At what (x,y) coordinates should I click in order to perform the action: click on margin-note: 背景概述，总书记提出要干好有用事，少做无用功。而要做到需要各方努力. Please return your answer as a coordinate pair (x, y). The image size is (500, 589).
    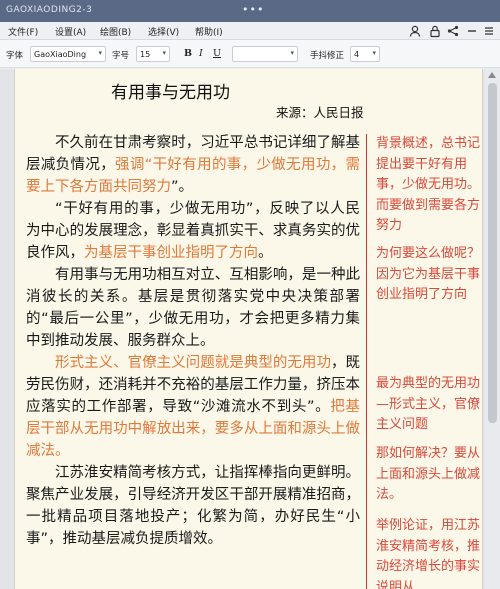
    Looking at the image, I should click on (428, 184).